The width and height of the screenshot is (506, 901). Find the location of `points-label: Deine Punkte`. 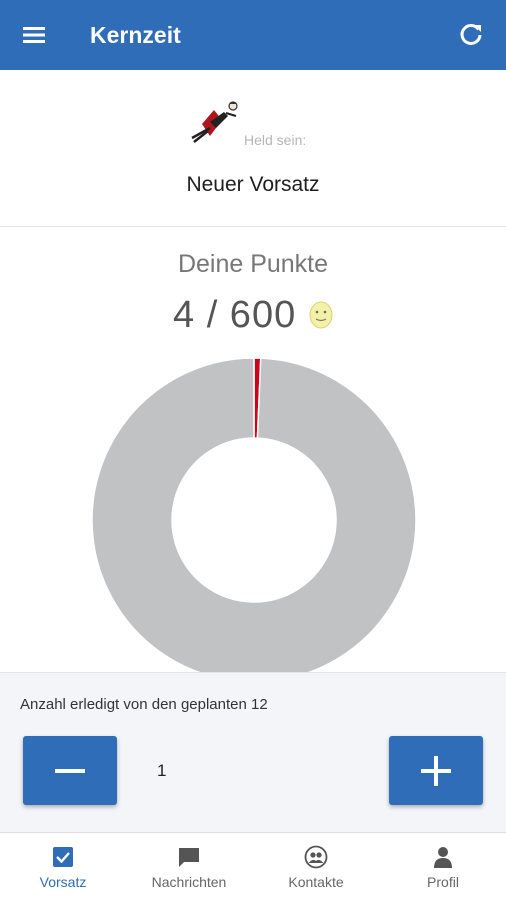

points-label: Deine Punkte is located at coordinates (253, 264).